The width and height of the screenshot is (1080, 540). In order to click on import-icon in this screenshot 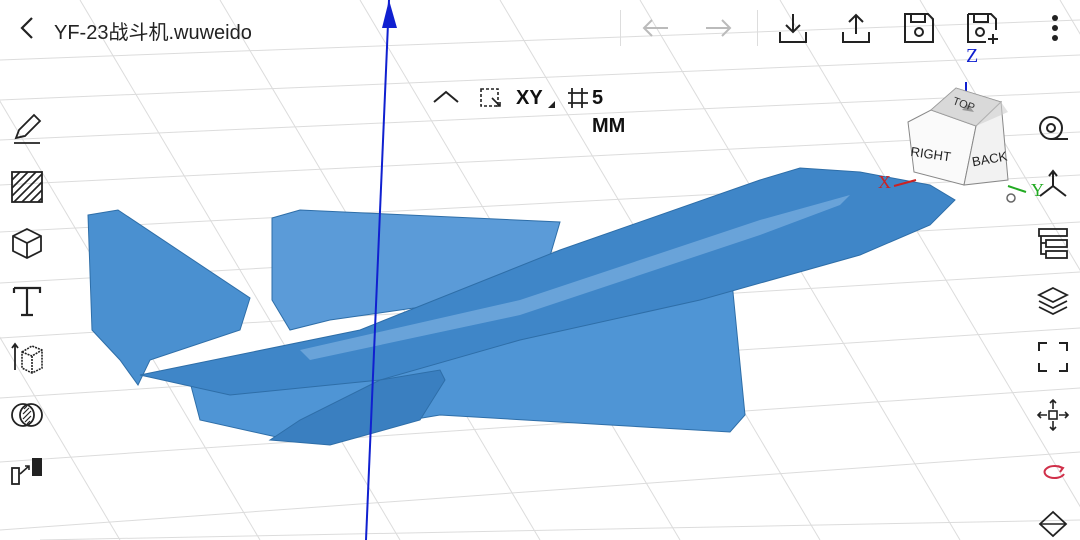, I will do `click(793, 28)`.